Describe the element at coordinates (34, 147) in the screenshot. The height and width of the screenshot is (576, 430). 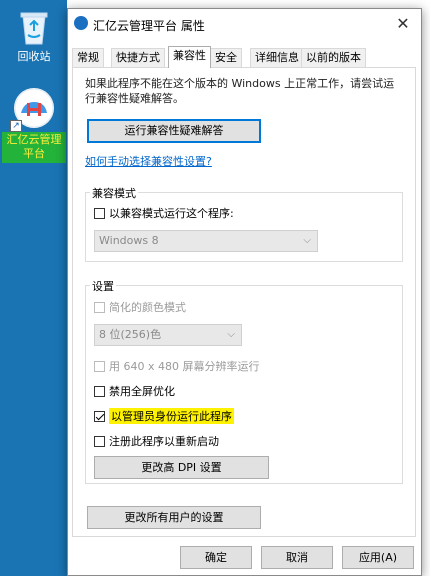
I see `app-shortcut-label: 汇亿云管理平台` at that location.